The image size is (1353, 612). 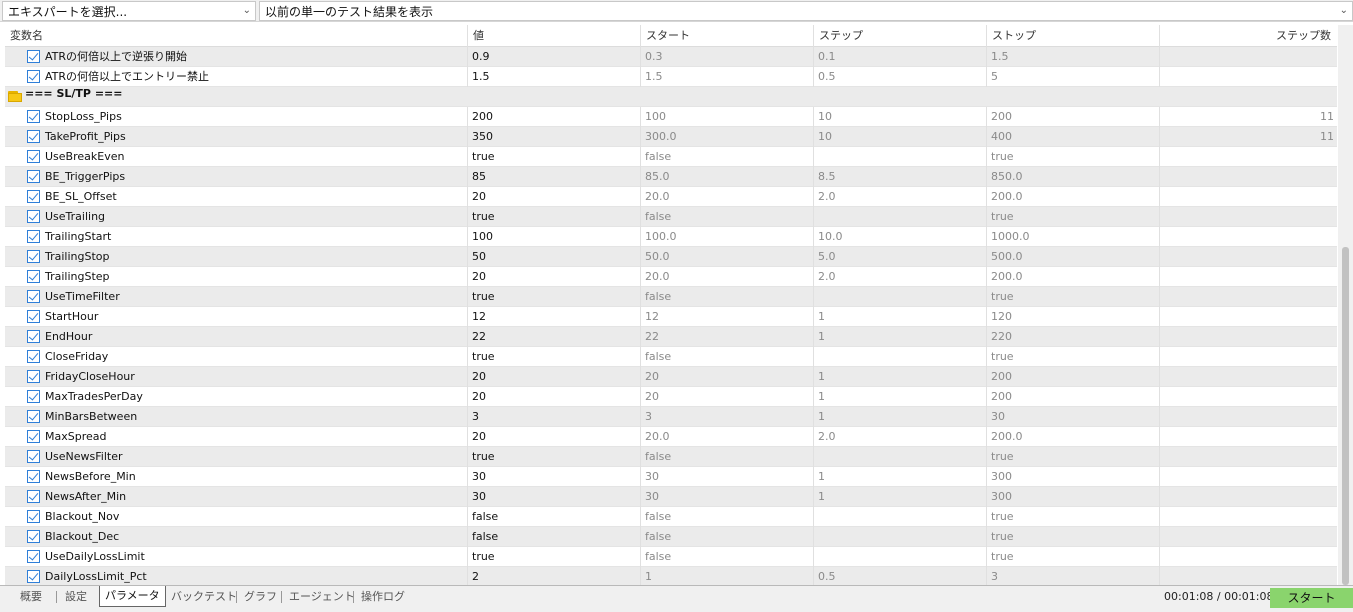 What do you see at coordinates (1073, 317) in the screenshot?
I see `param-stop-cell: 120` at bounding box center [1073, 317].